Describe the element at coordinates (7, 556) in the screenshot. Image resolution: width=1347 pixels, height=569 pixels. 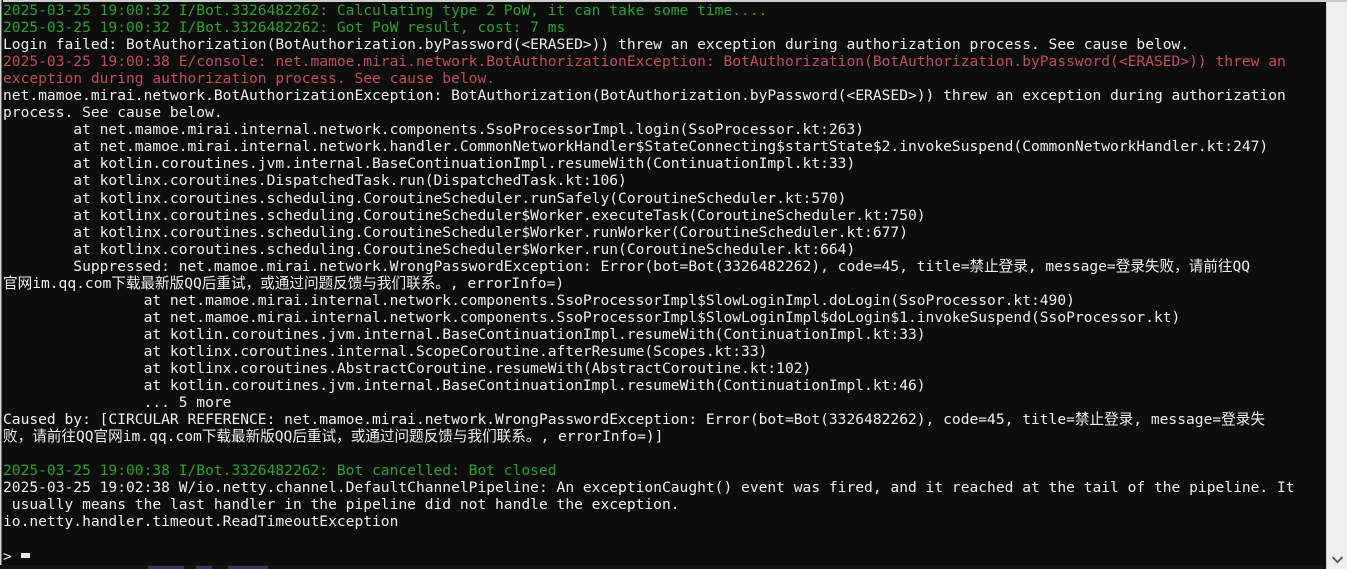
I see `prompt-symbol: >` at that location.